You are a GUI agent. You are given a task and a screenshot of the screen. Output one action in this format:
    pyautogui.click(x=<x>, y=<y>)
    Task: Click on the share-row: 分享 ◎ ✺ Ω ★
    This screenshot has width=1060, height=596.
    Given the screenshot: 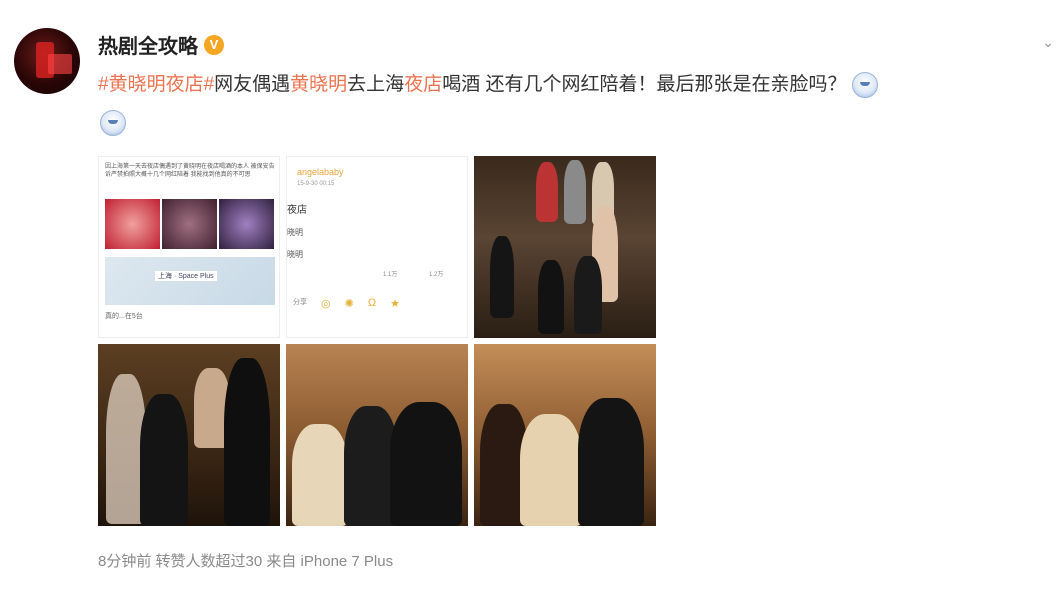 What is the action you would take?
    pyautogui.click(x=346, y=303)
    